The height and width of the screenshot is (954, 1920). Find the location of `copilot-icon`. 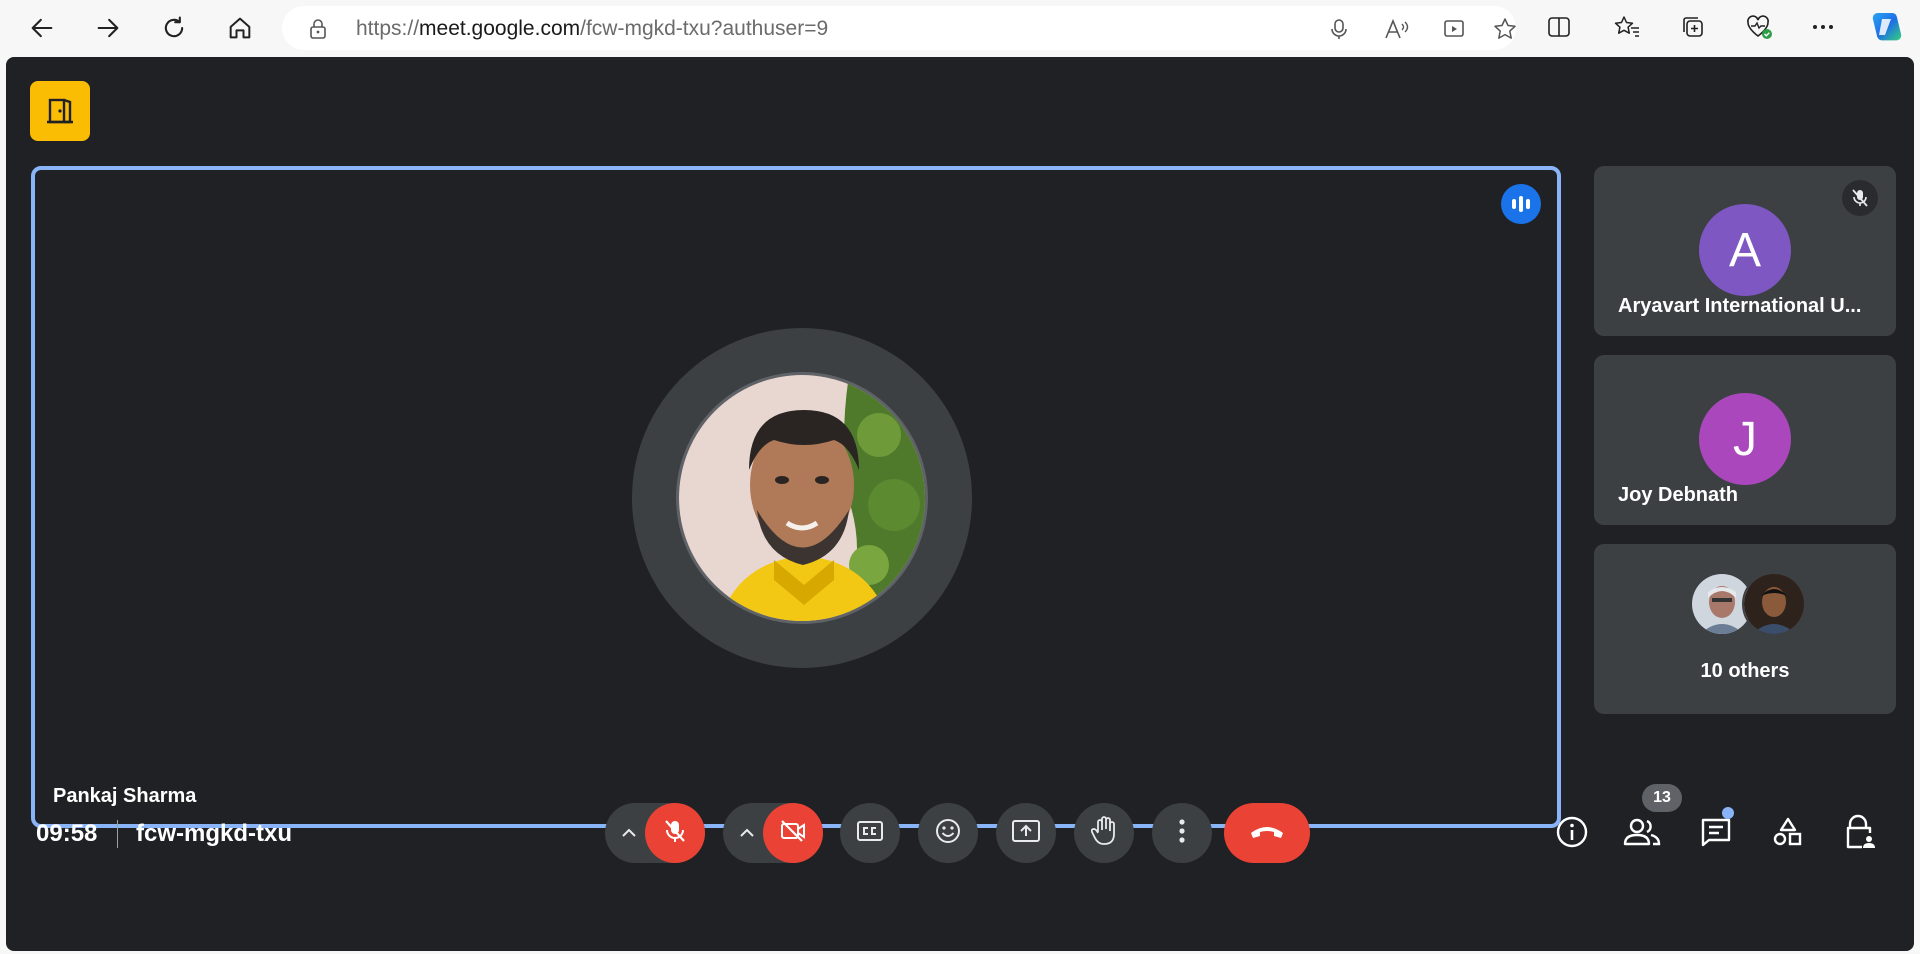

copilot-icon is located at coordinates (1887, 27).